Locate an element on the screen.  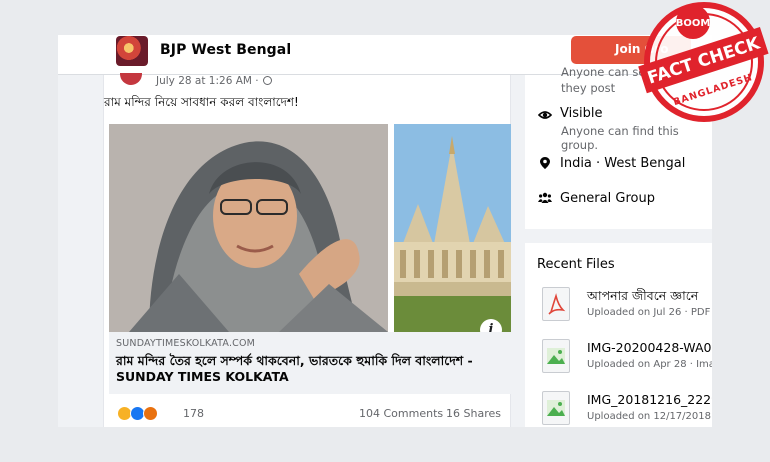
post-text: রাম মন্দির নিয়ে সাবধান করল বাংলাদেশ! is located at coordinates (201, 102).